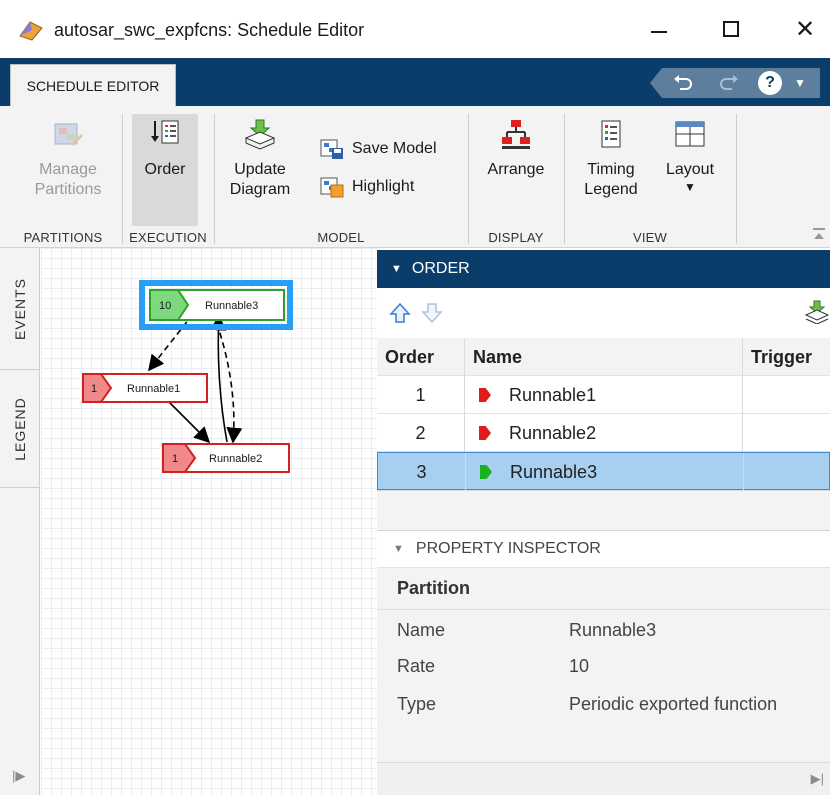 The height and width of the screenshot is (795, 830). Describe the element at coordinates (800, 83) in the screenshot. I see `help-menu-caret-icon: ▼` at that location.